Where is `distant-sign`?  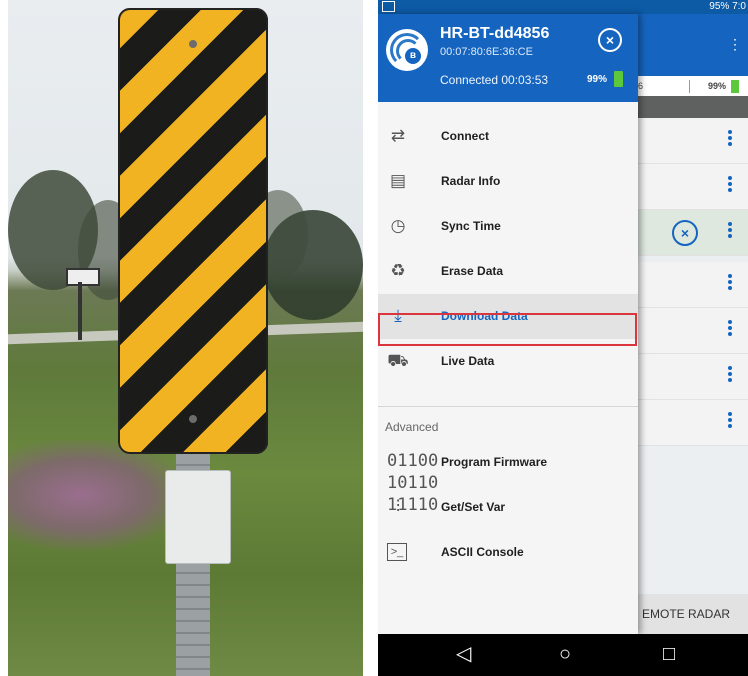
distant-sign is located at coordinates (83, 277).